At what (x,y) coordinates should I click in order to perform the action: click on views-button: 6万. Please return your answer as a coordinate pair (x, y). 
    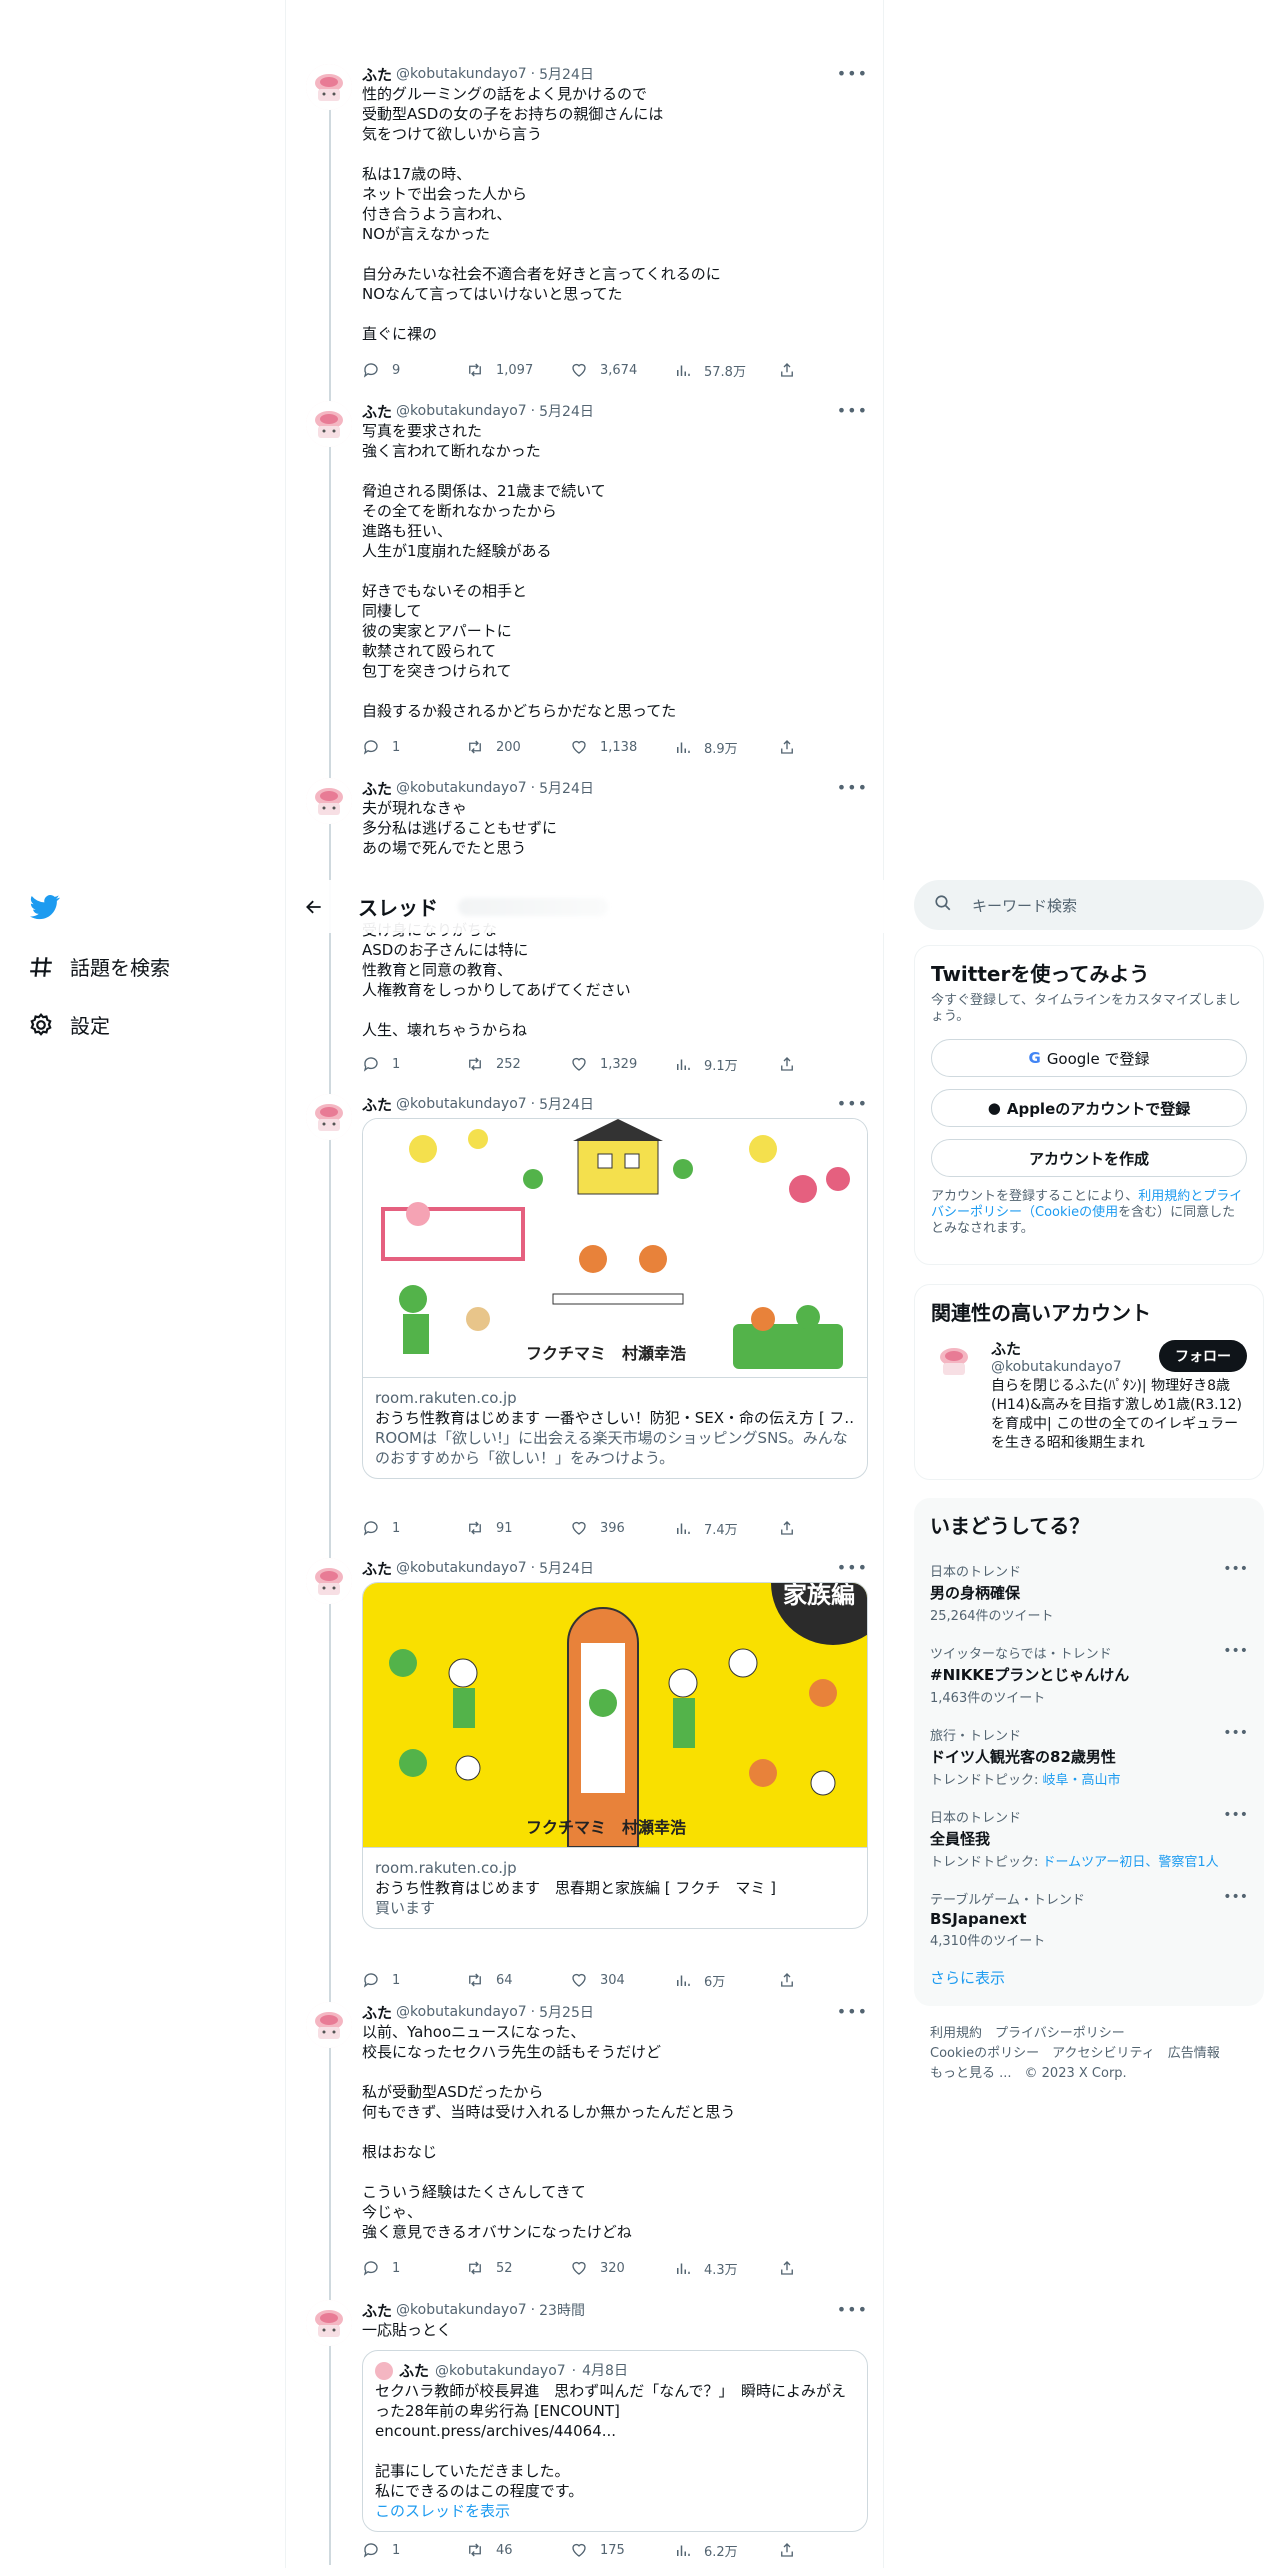
    Looking at the image, I should click on (724, 1980).